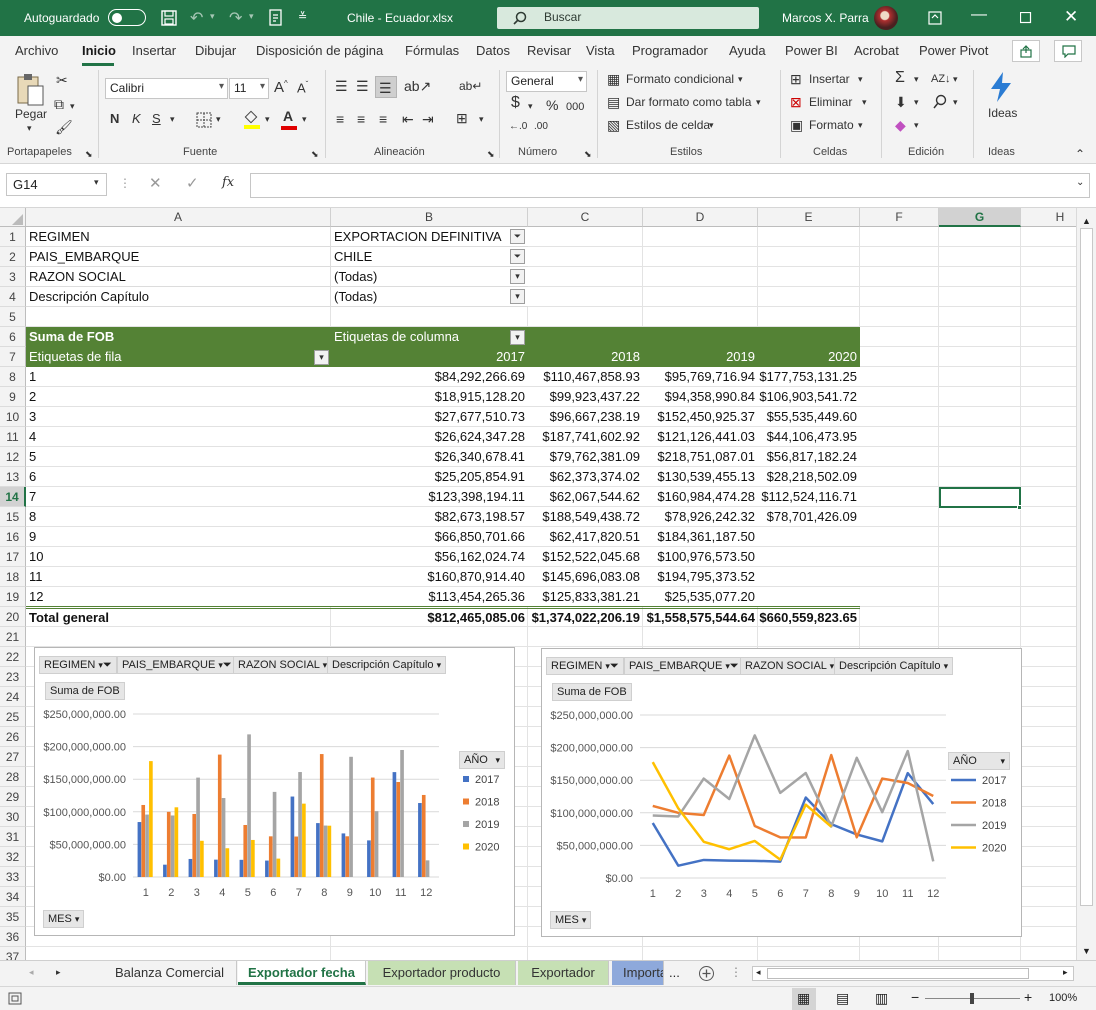 The width and height of the screenshot is (1096, 1010). Describe the element at coordinates (1065, 972) in the screenshot. I see `hscroll-right-icon: ▸` at that location.